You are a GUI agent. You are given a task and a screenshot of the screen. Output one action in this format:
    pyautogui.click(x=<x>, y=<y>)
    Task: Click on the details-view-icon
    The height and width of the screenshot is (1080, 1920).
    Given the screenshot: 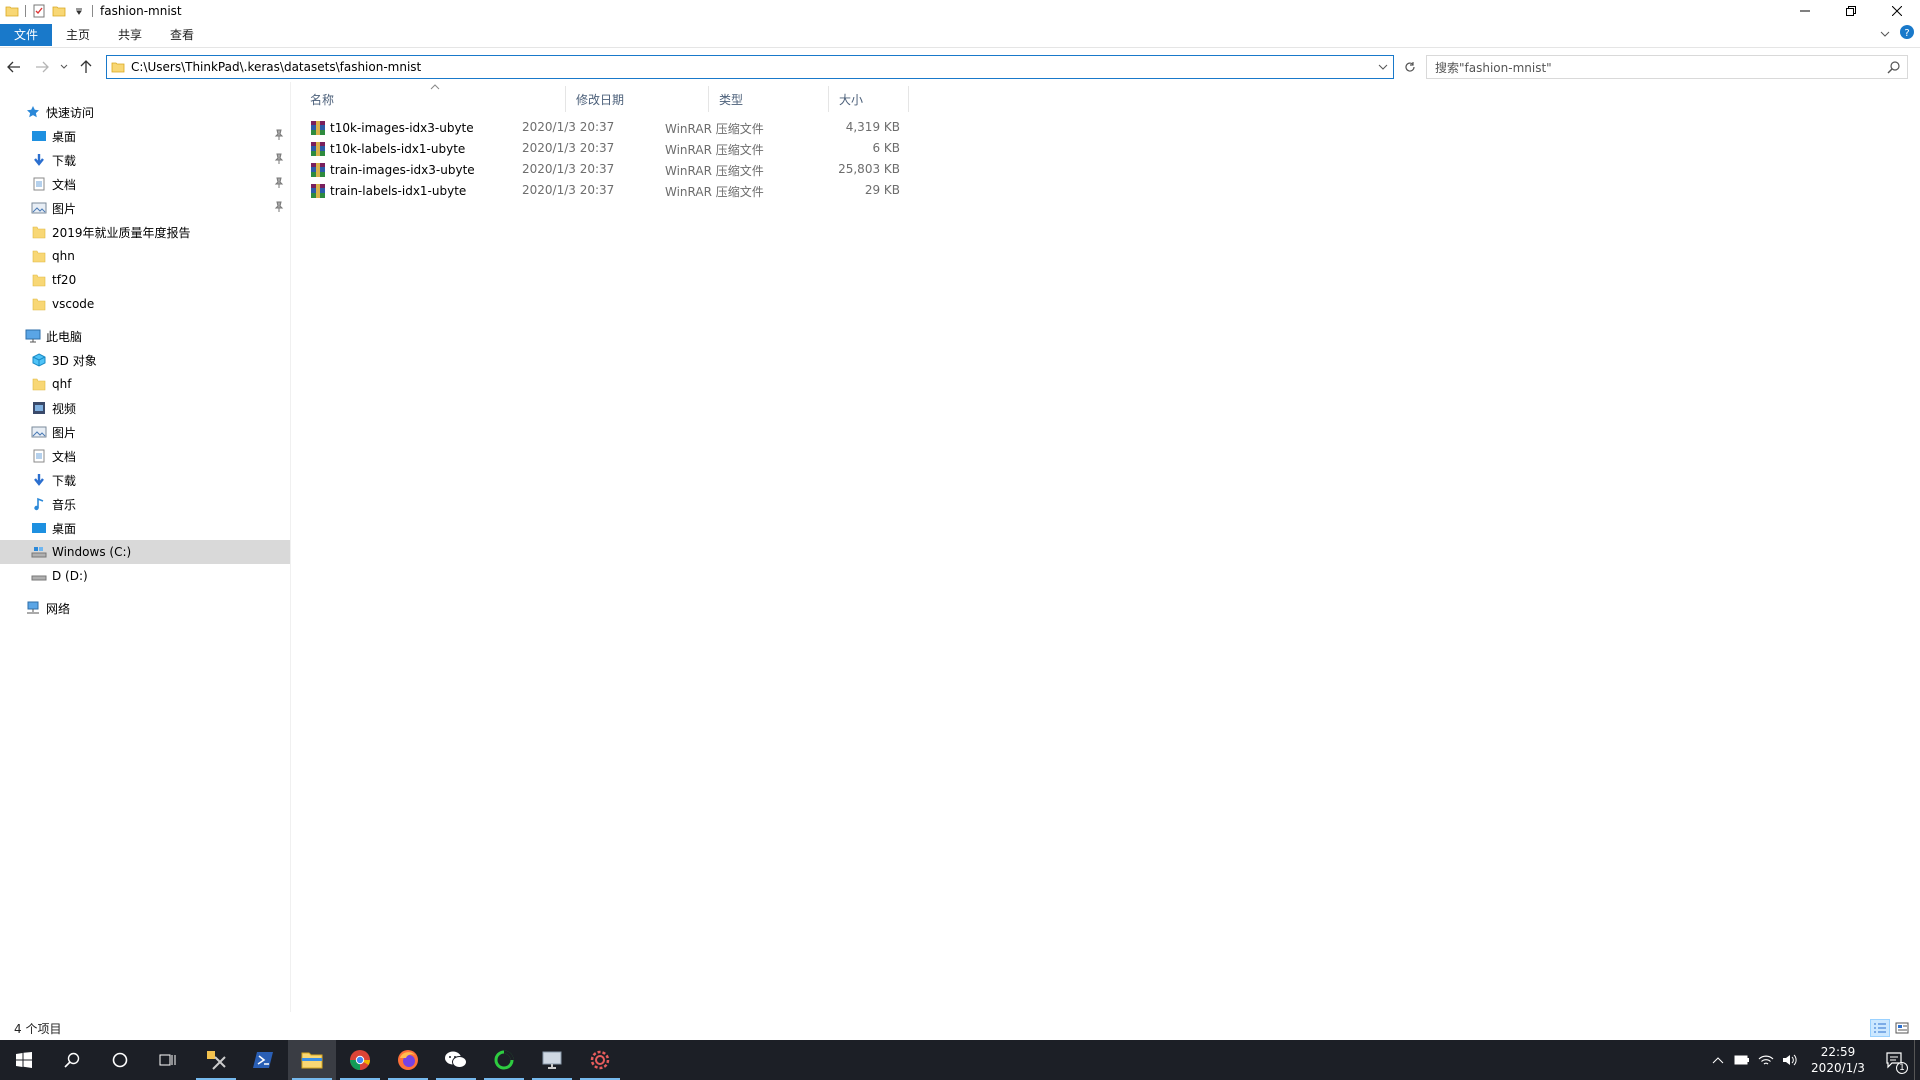 What is the action you would take?
    pyautogui.click(x=1880, y=1028)
    